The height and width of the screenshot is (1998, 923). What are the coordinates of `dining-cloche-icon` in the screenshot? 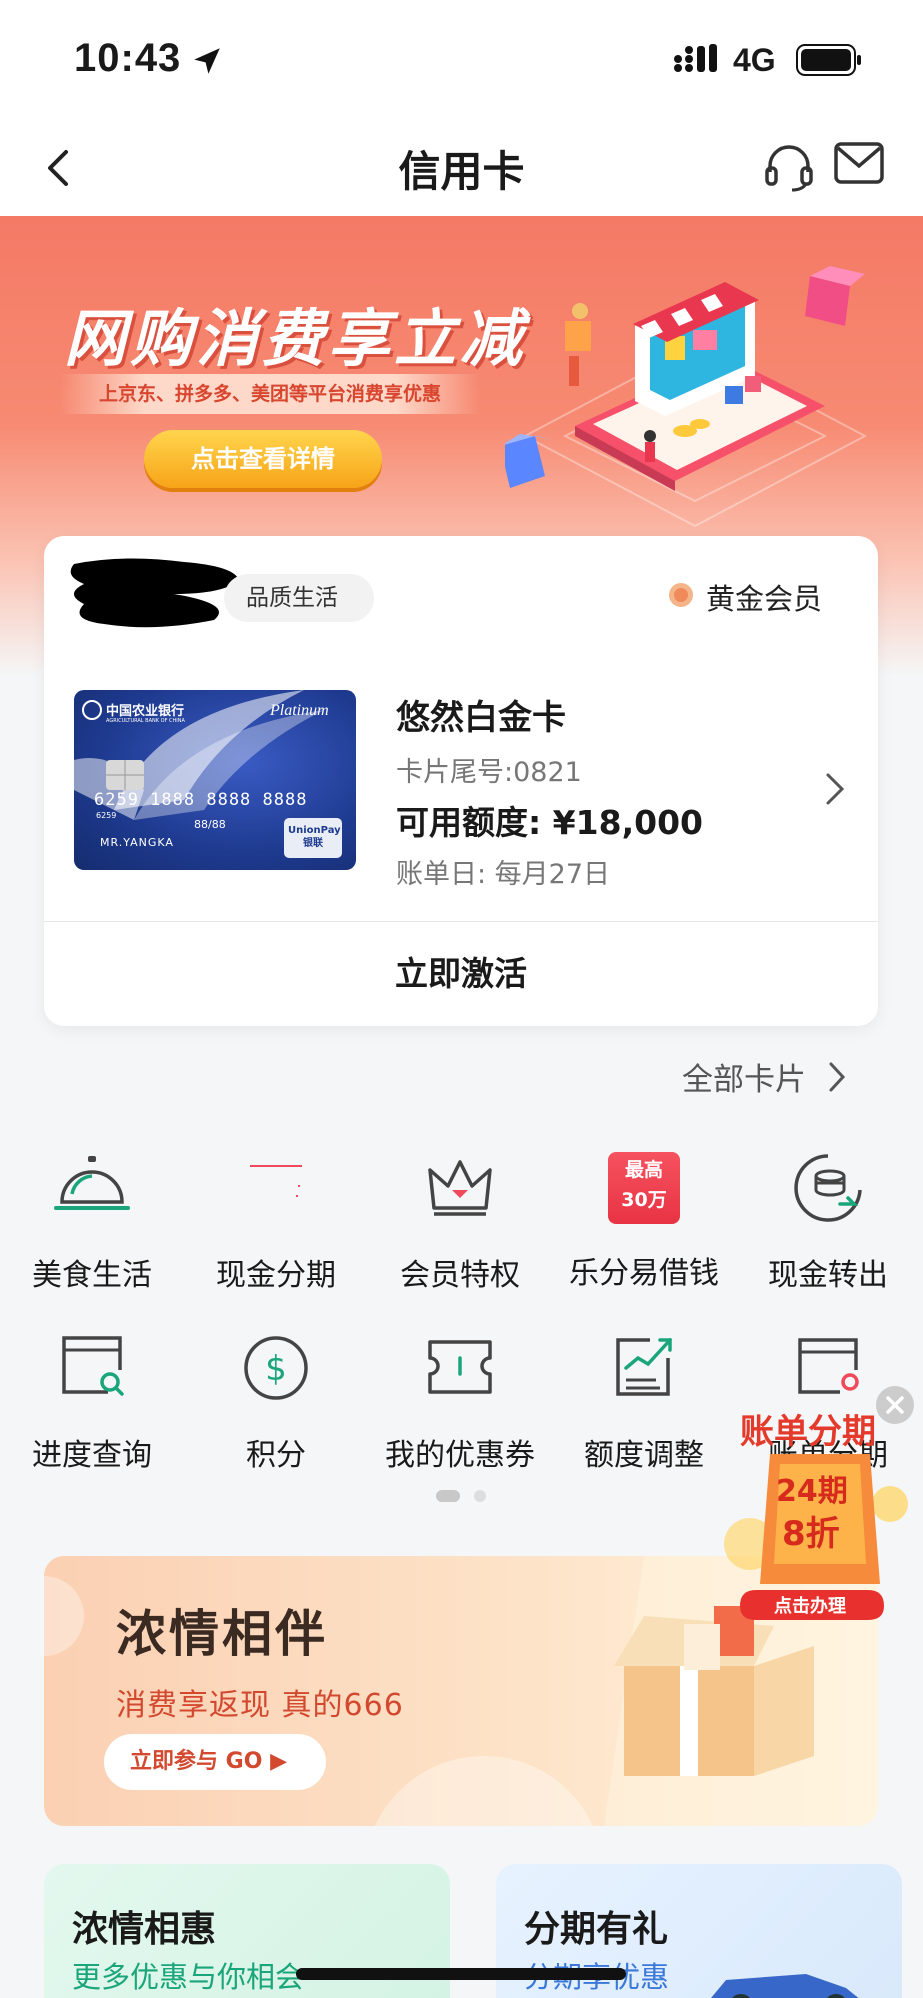 It's located at (92, 1183).